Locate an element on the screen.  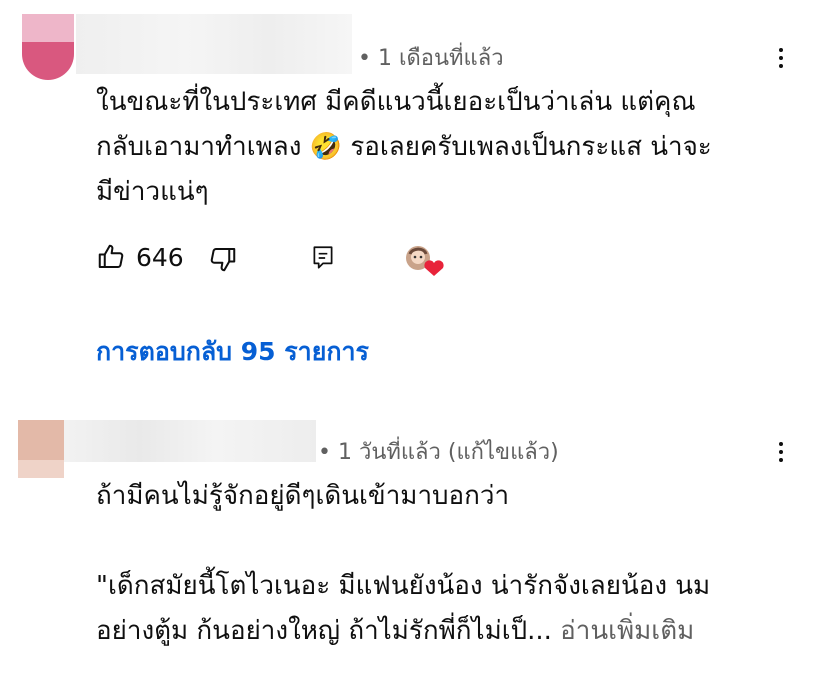
creator-heart-icon is located at coordinates (425, 261).